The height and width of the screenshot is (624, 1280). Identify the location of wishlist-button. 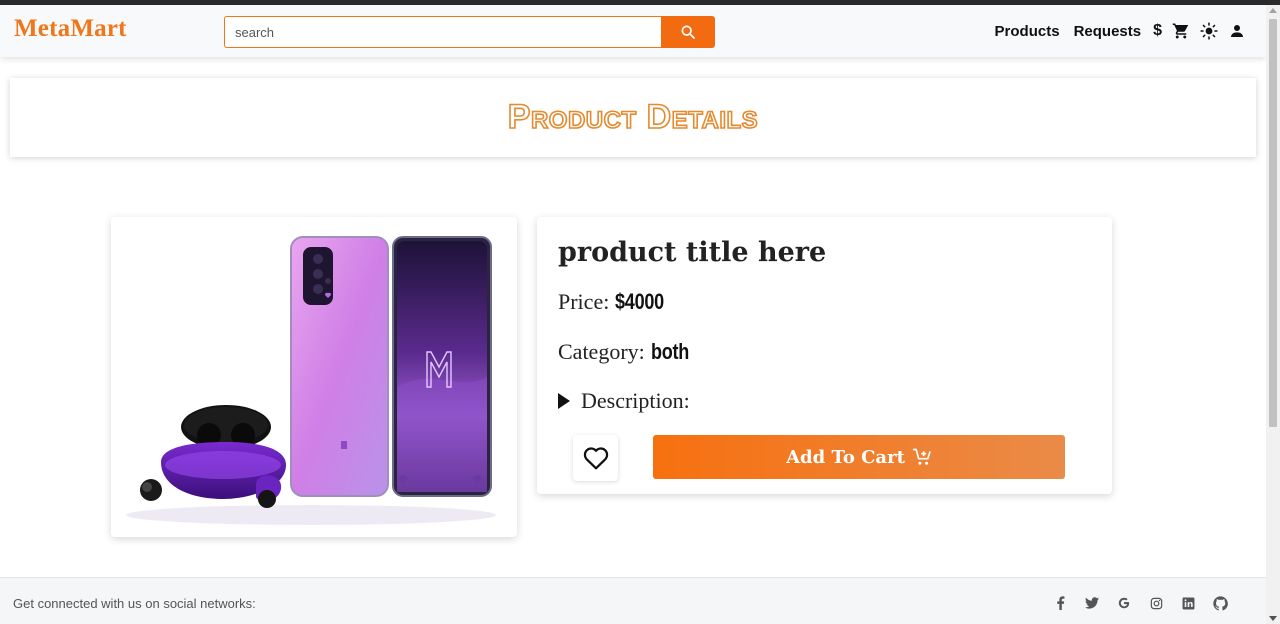
(595, 458).